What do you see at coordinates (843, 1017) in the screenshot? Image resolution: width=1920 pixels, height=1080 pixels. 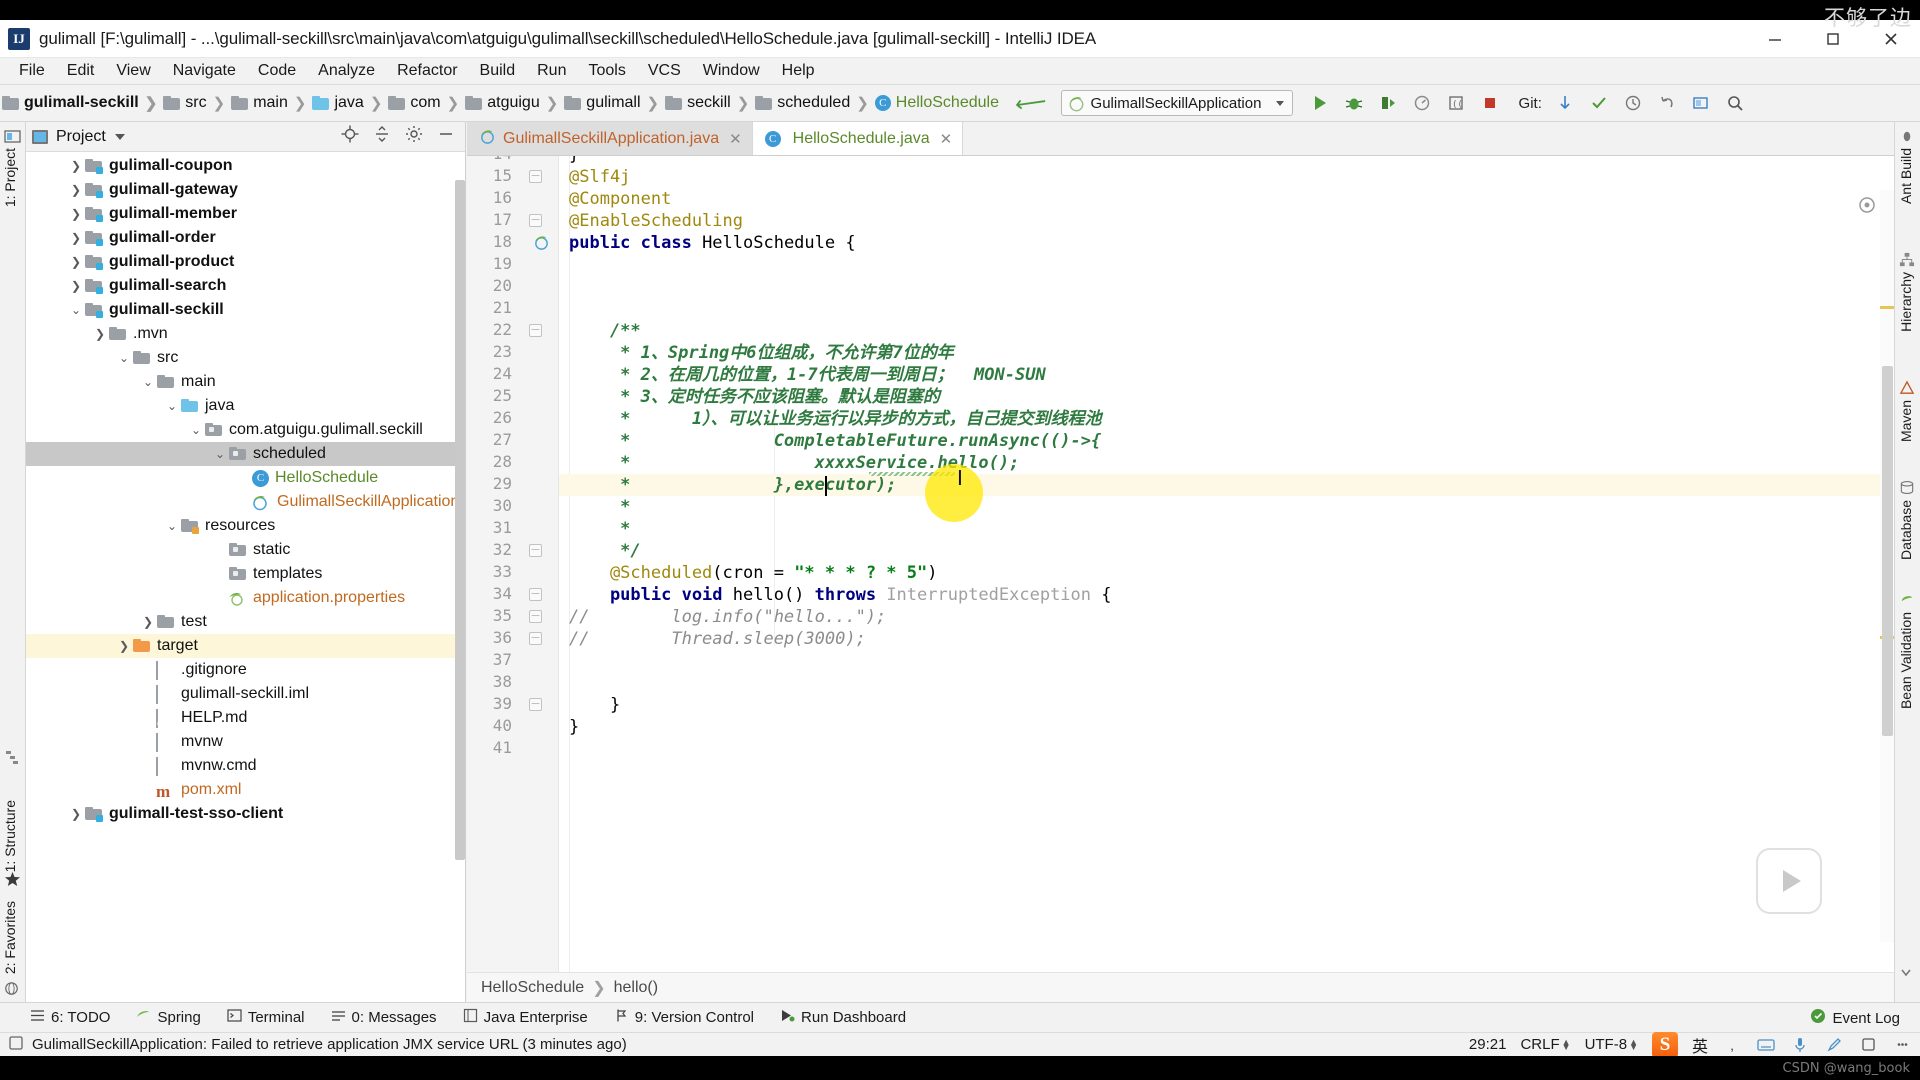 I see `toolwindow-run-dashboard: Run Dashboard` at bounding box center [843, 1017].